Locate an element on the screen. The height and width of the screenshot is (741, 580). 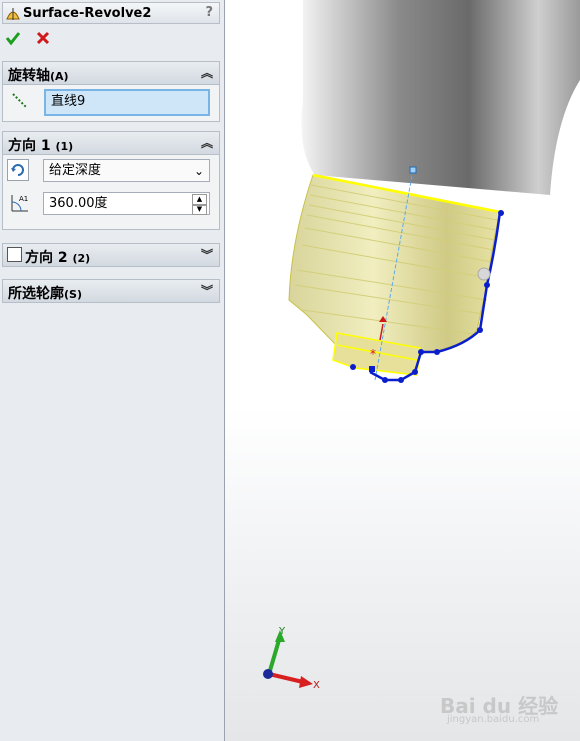
watermark-url: jingyan.baidu.com is located at coordinates (493, 719).